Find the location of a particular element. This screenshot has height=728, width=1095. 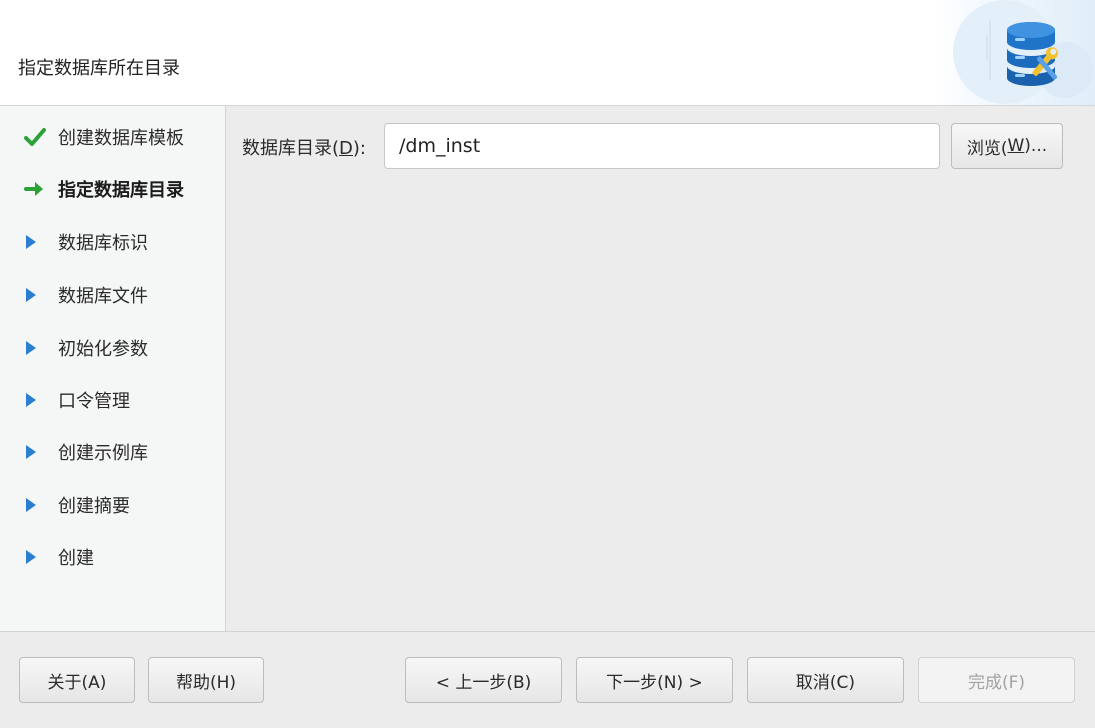

about-button: 关于(A) is located at coordinates (77, 680).